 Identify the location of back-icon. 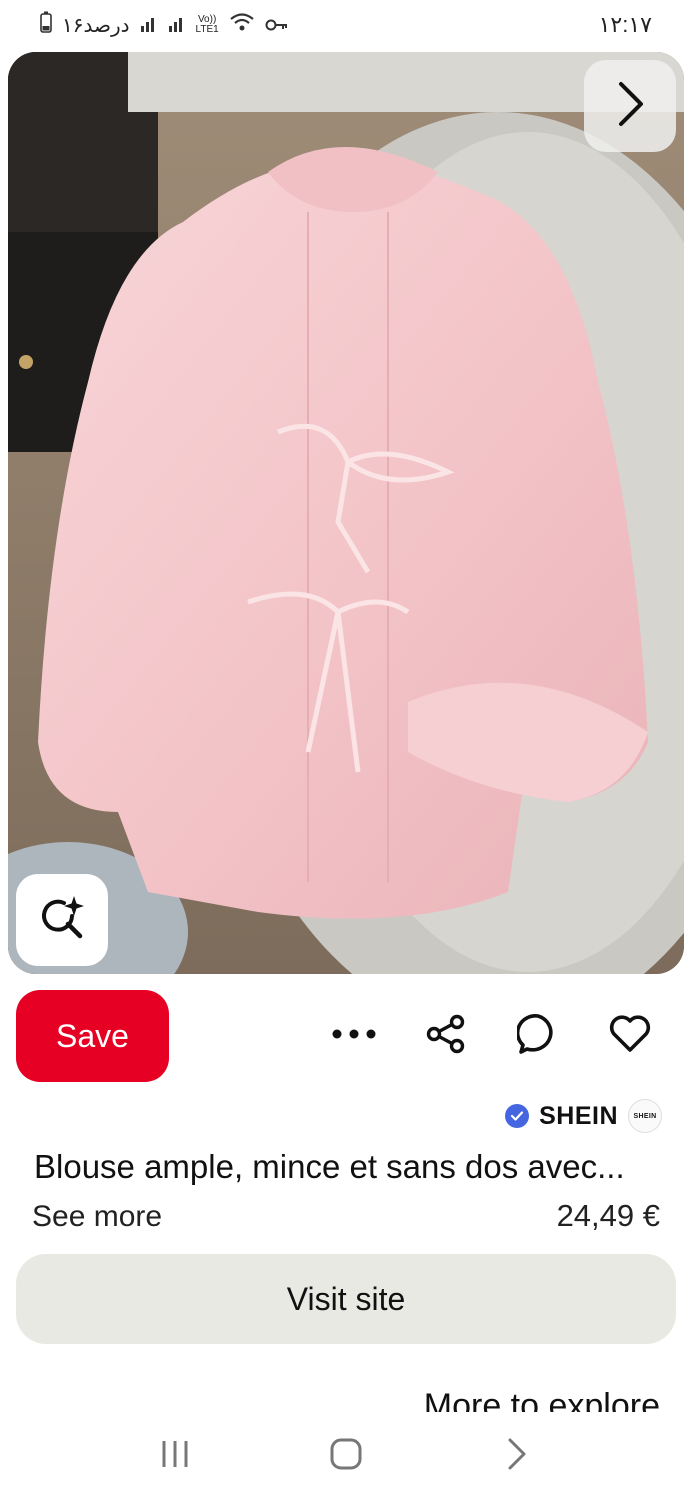
(517, 1456).